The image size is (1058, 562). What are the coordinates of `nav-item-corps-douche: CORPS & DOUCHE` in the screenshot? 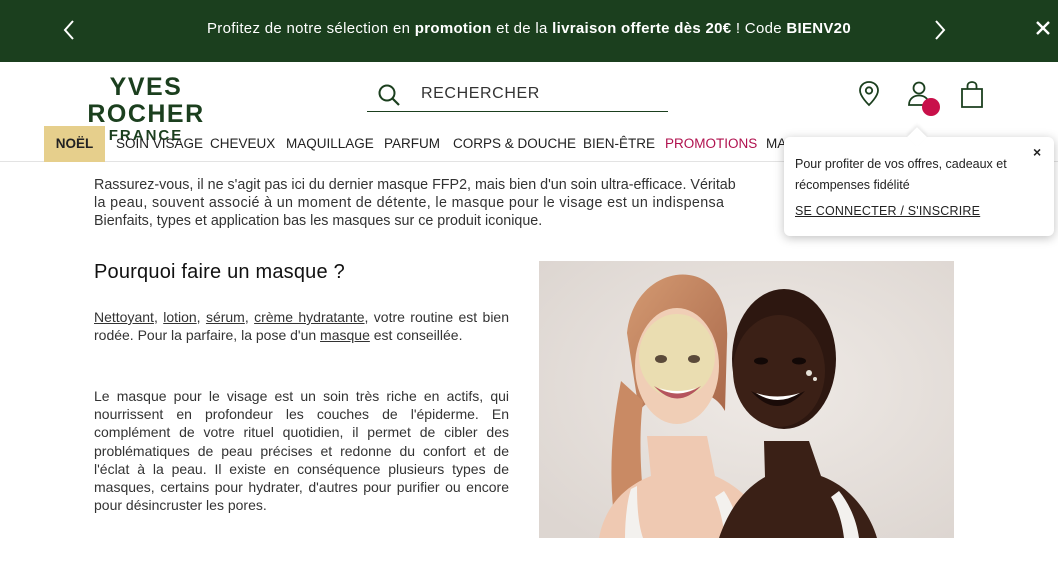 It's located at (514, 144).